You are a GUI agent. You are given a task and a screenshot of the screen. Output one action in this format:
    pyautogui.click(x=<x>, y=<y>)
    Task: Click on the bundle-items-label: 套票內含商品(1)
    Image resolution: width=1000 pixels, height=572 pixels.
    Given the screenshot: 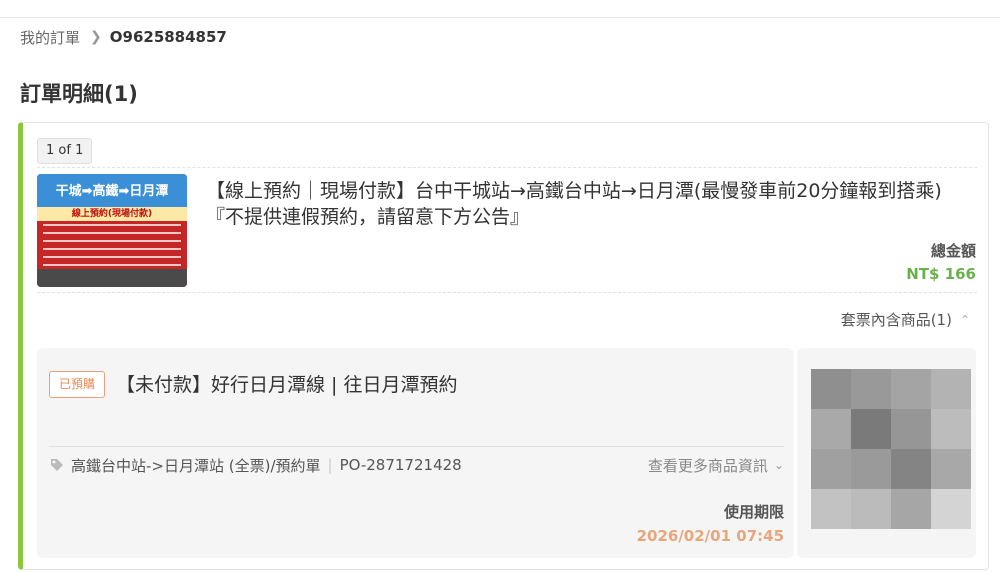 What is the action you would take?
    pyautogui.click(x=896, y=320)
    